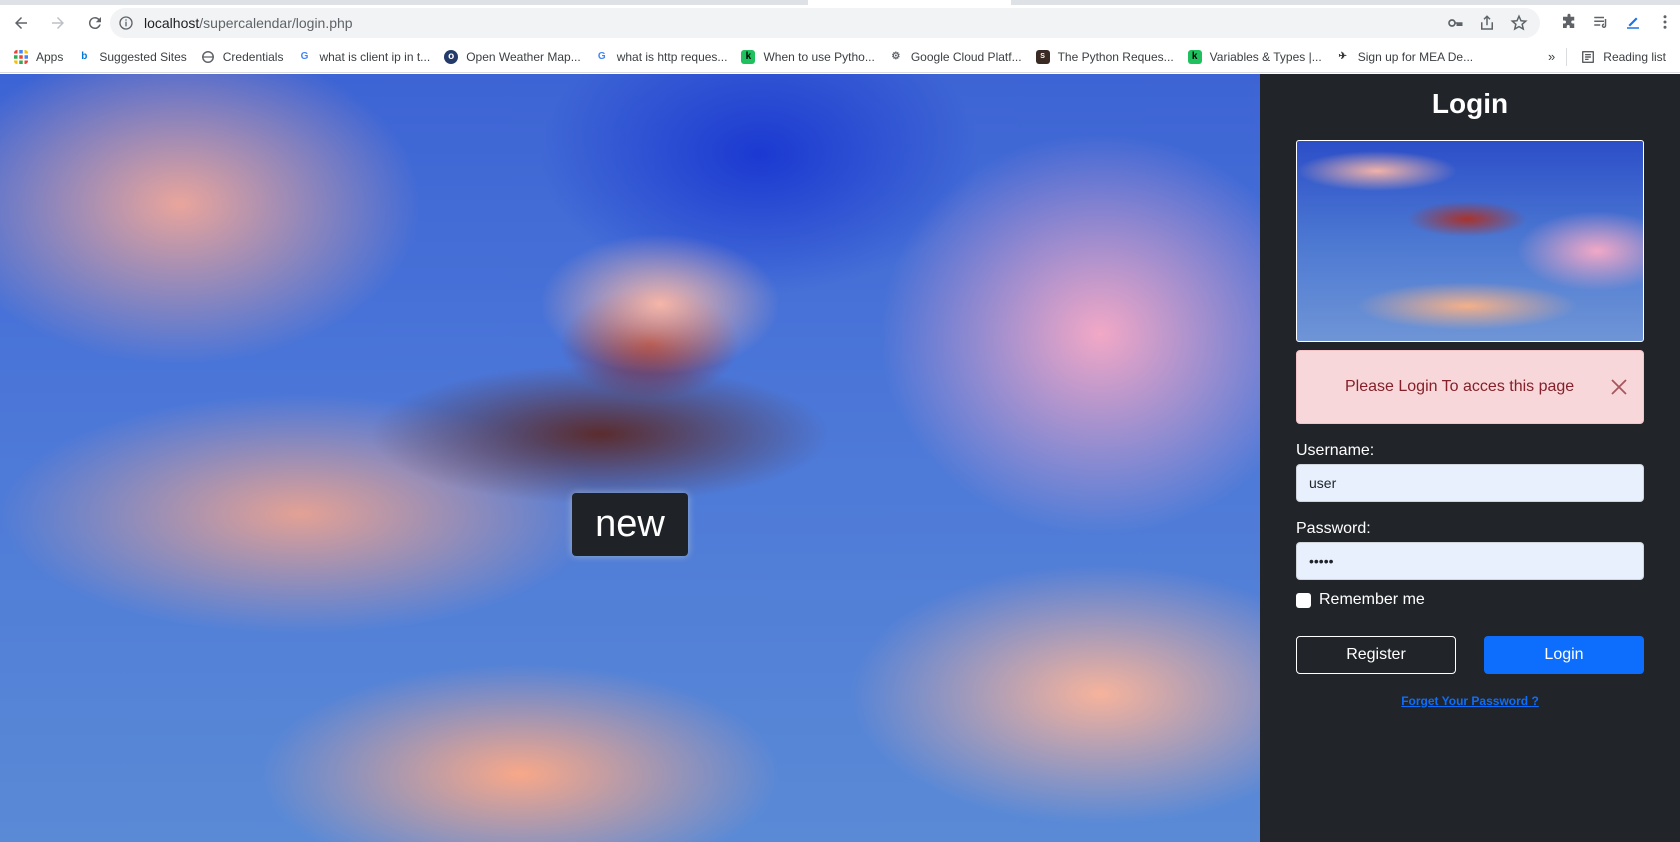  I want to click on preview-image, so click(1470, 241).